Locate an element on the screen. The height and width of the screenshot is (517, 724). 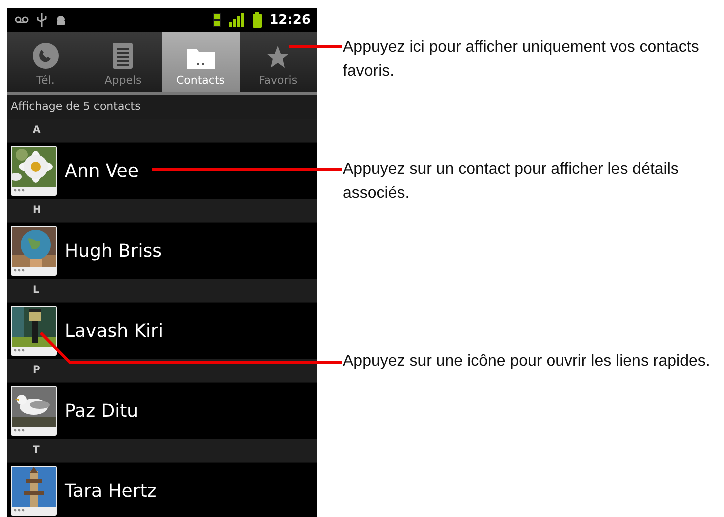
tab: Favoris is located at coordinates (278, 62).